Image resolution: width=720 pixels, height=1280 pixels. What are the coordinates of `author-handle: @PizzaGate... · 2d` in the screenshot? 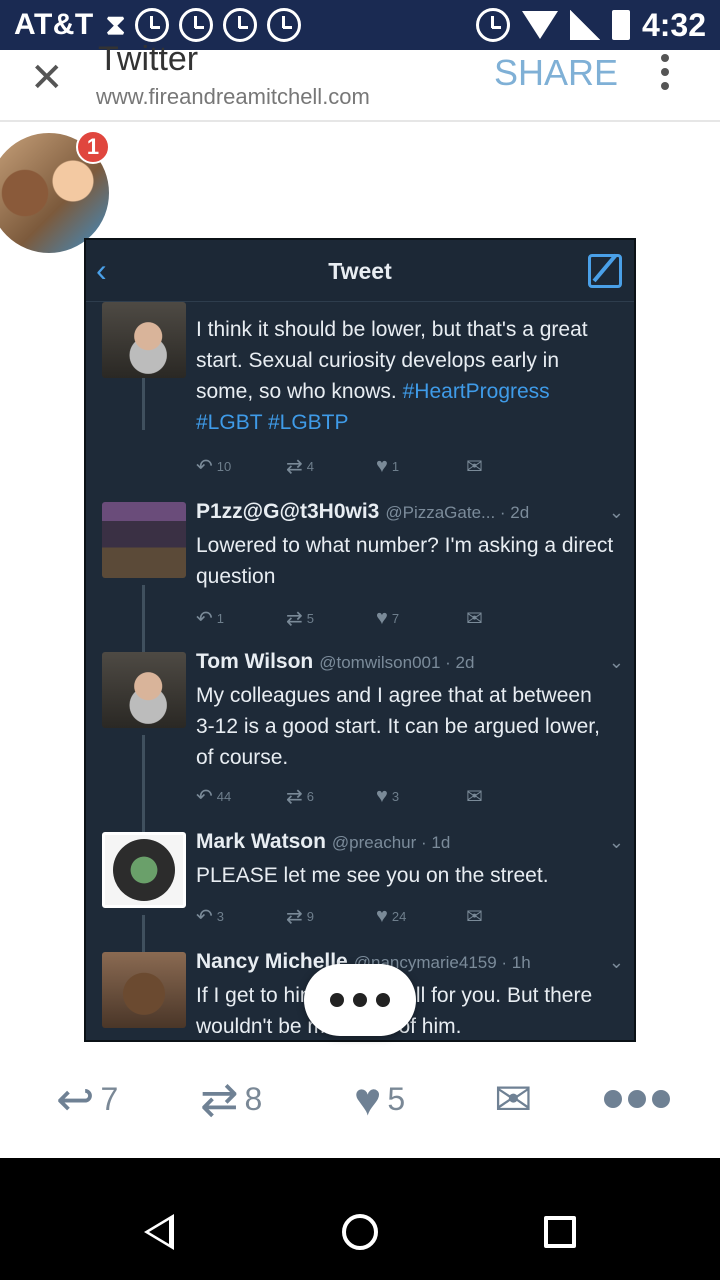 It's located at (457, 512).